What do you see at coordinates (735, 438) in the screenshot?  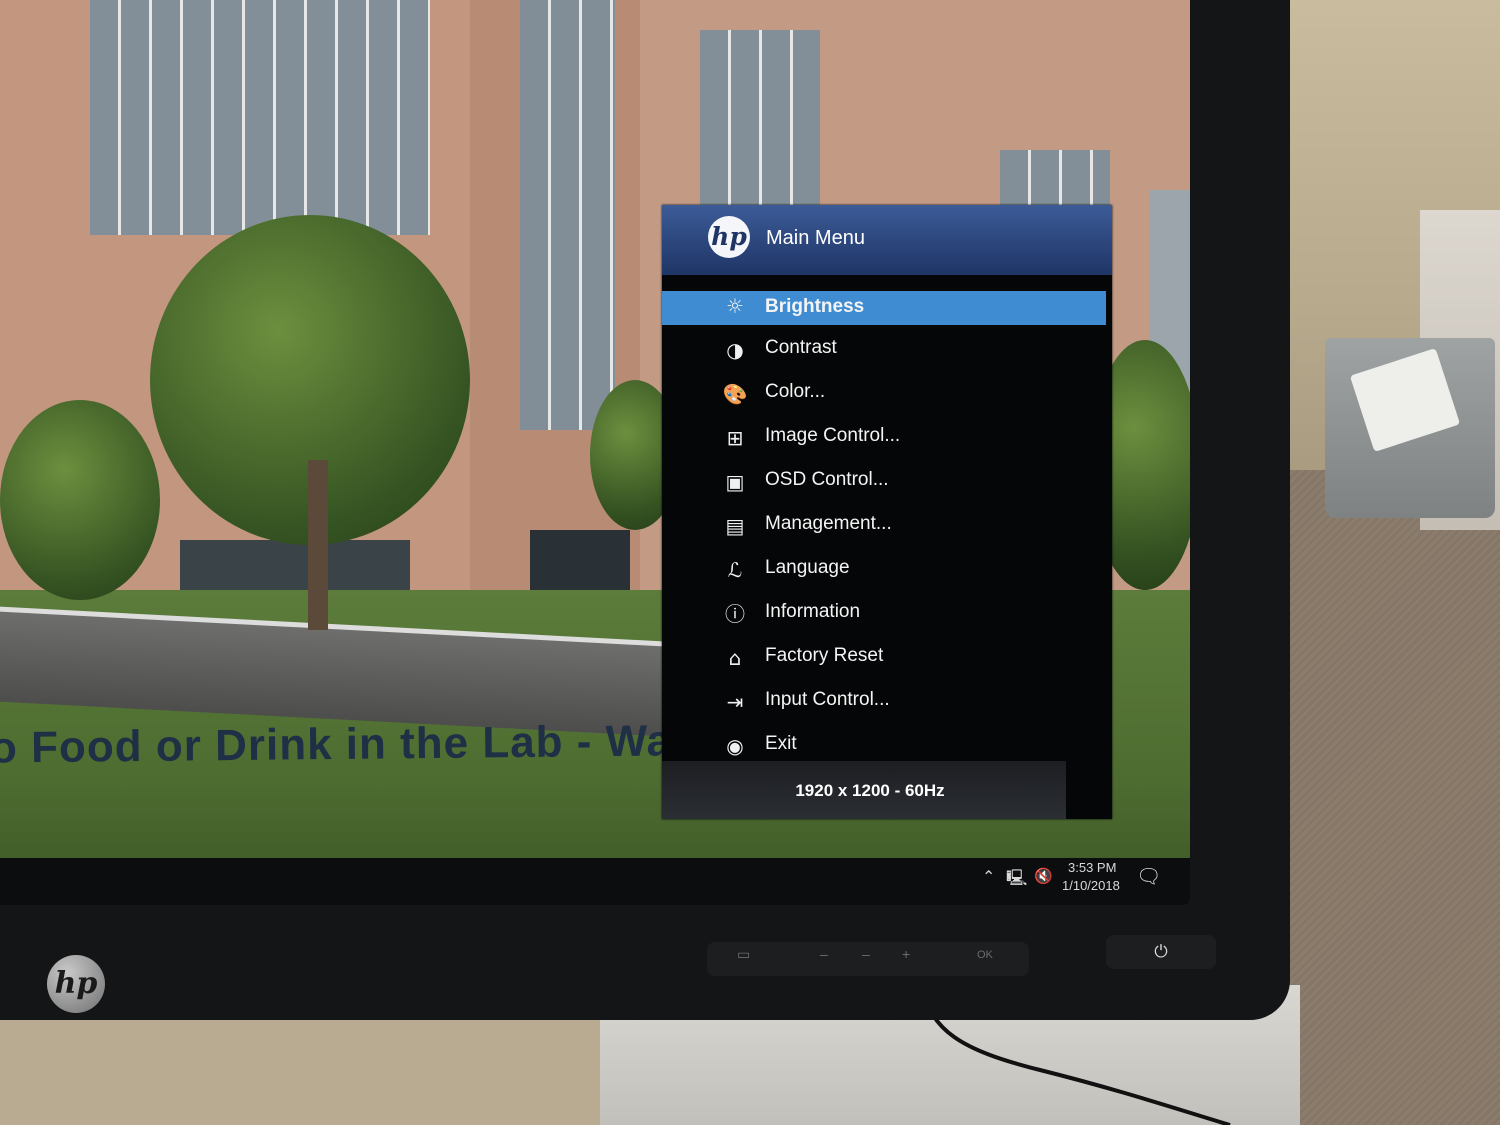 I see `image-control-icon: ⊞` at bounding box center [735, 438].